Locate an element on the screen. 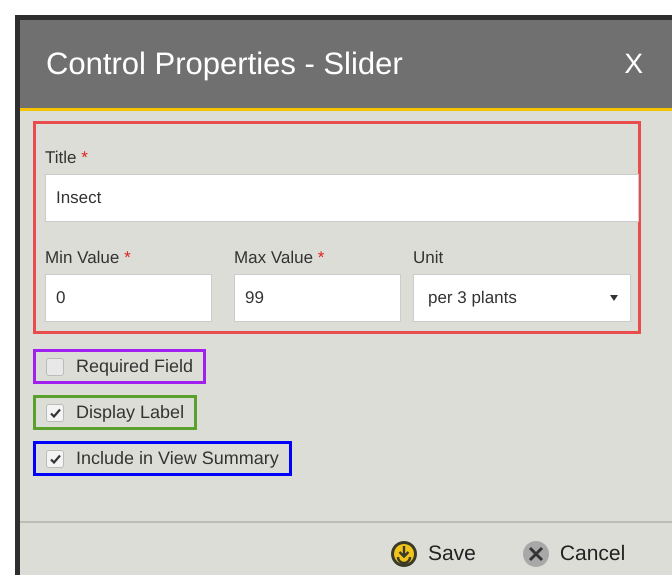  checkbox-label: Display Label is located at coordinates (130, 412).